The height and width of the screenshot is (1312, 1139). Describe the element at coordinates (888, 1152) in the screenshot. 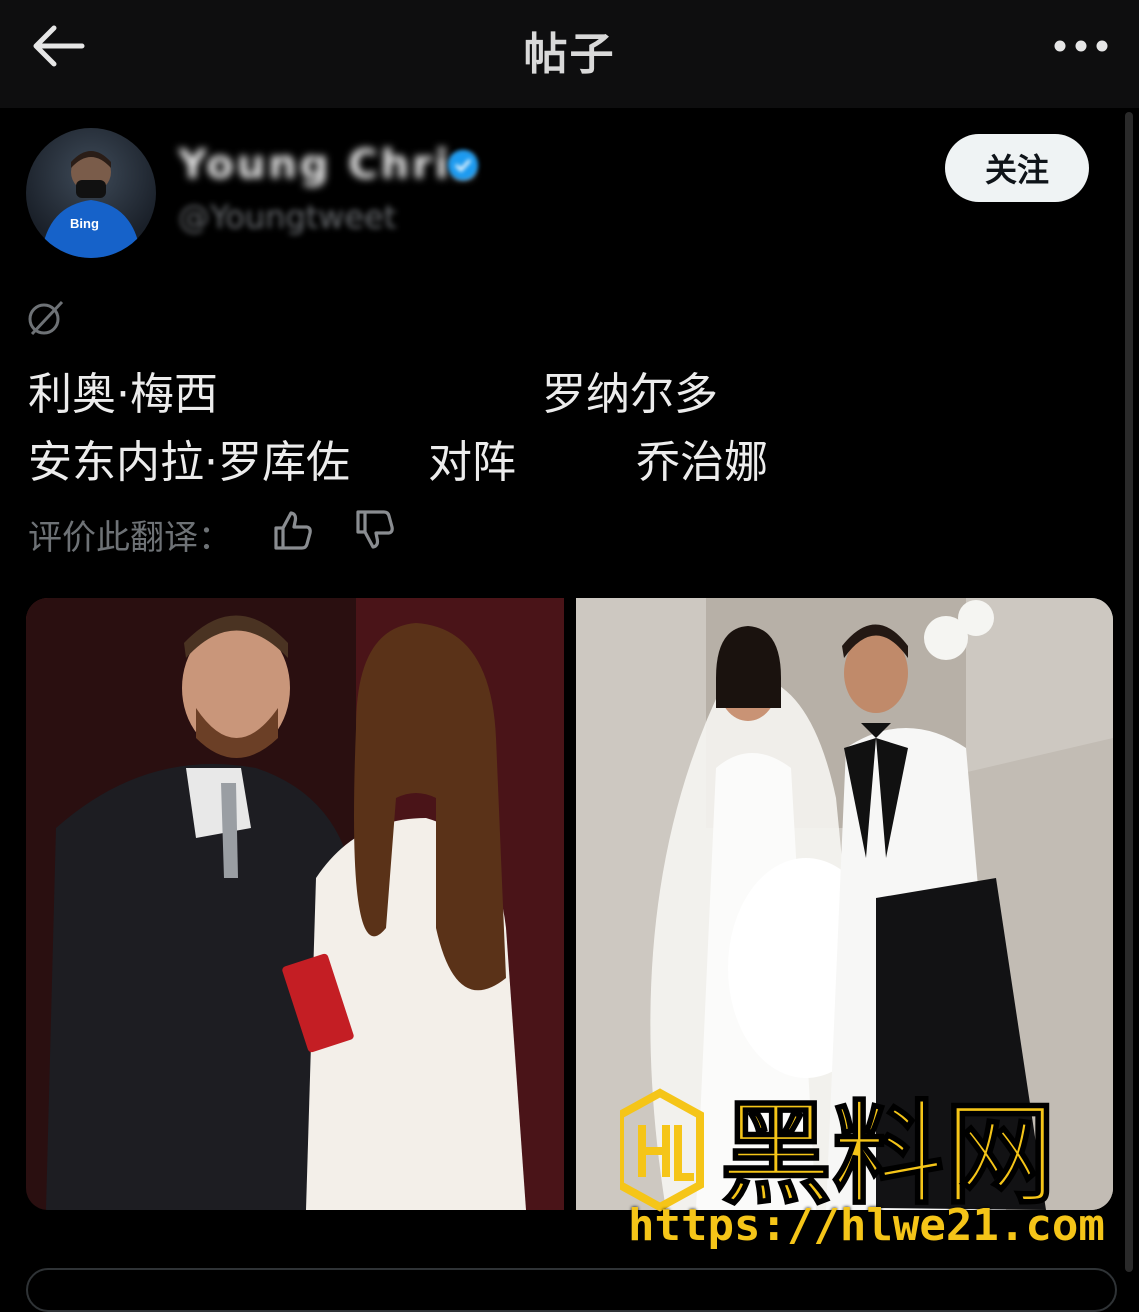

I see `watermark-logo-text: 黑料网` at that location.